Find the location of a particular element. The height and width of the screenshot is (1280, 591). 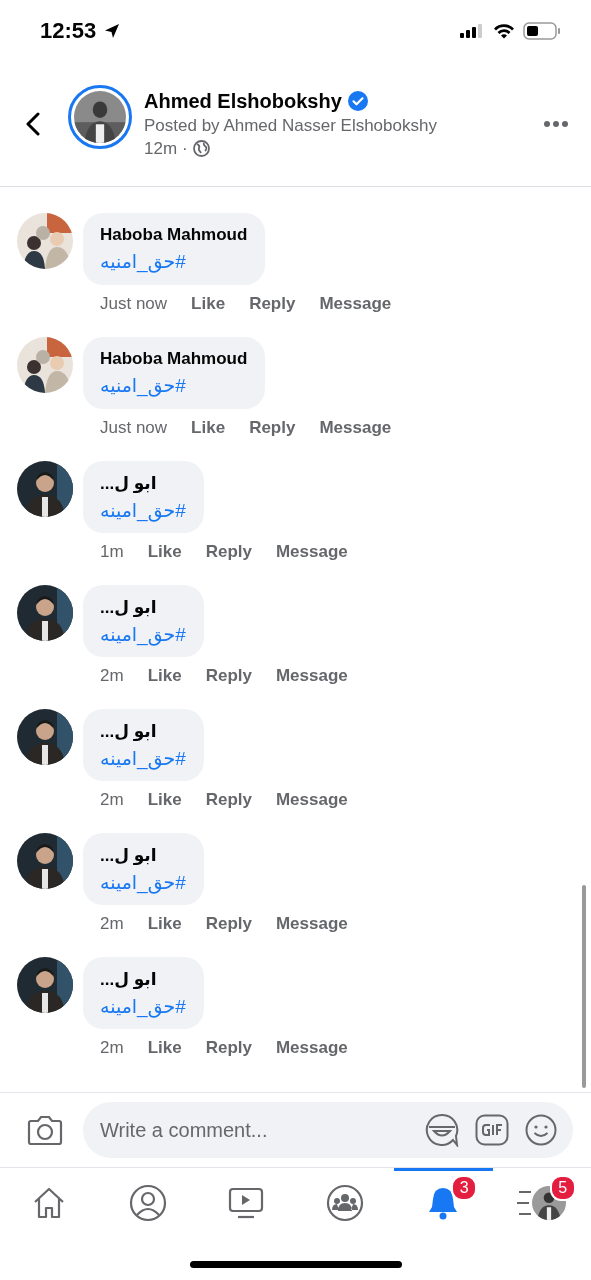

posted-by-text: Posted by Ahmed Nasser Elshobokshy is located at coordinates (290, 125).